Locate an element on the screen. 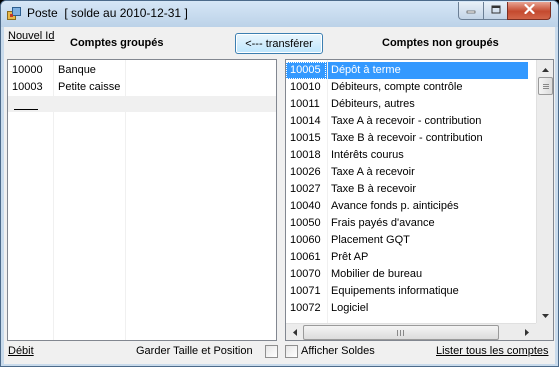 Image resolution: width=559 pixels, height=367 pixels. account-name: Frais payés d'avance is located at coordinates (383, 223).